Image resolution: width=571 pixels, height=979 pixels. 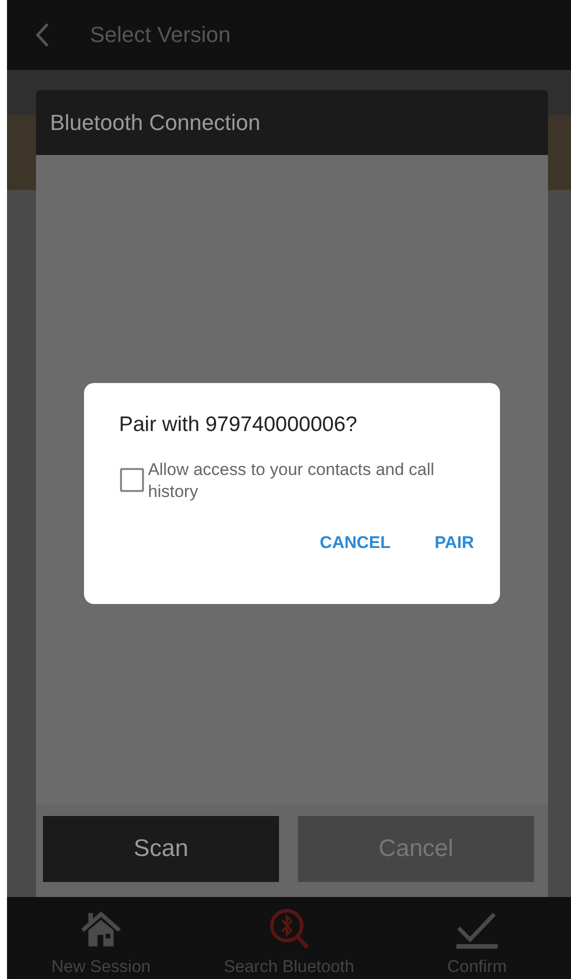 I want to click on dialog-button: Scan, so click(x=161, y=849).